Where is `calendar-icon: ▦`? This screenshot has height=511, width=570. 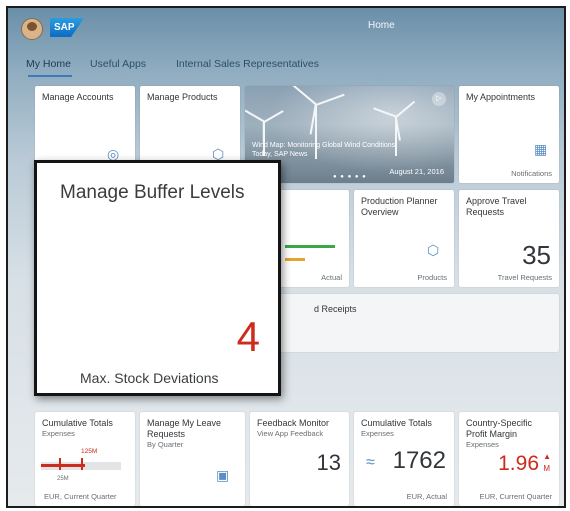 calendar-icon: ▦ is located at coordinates (541, 149).